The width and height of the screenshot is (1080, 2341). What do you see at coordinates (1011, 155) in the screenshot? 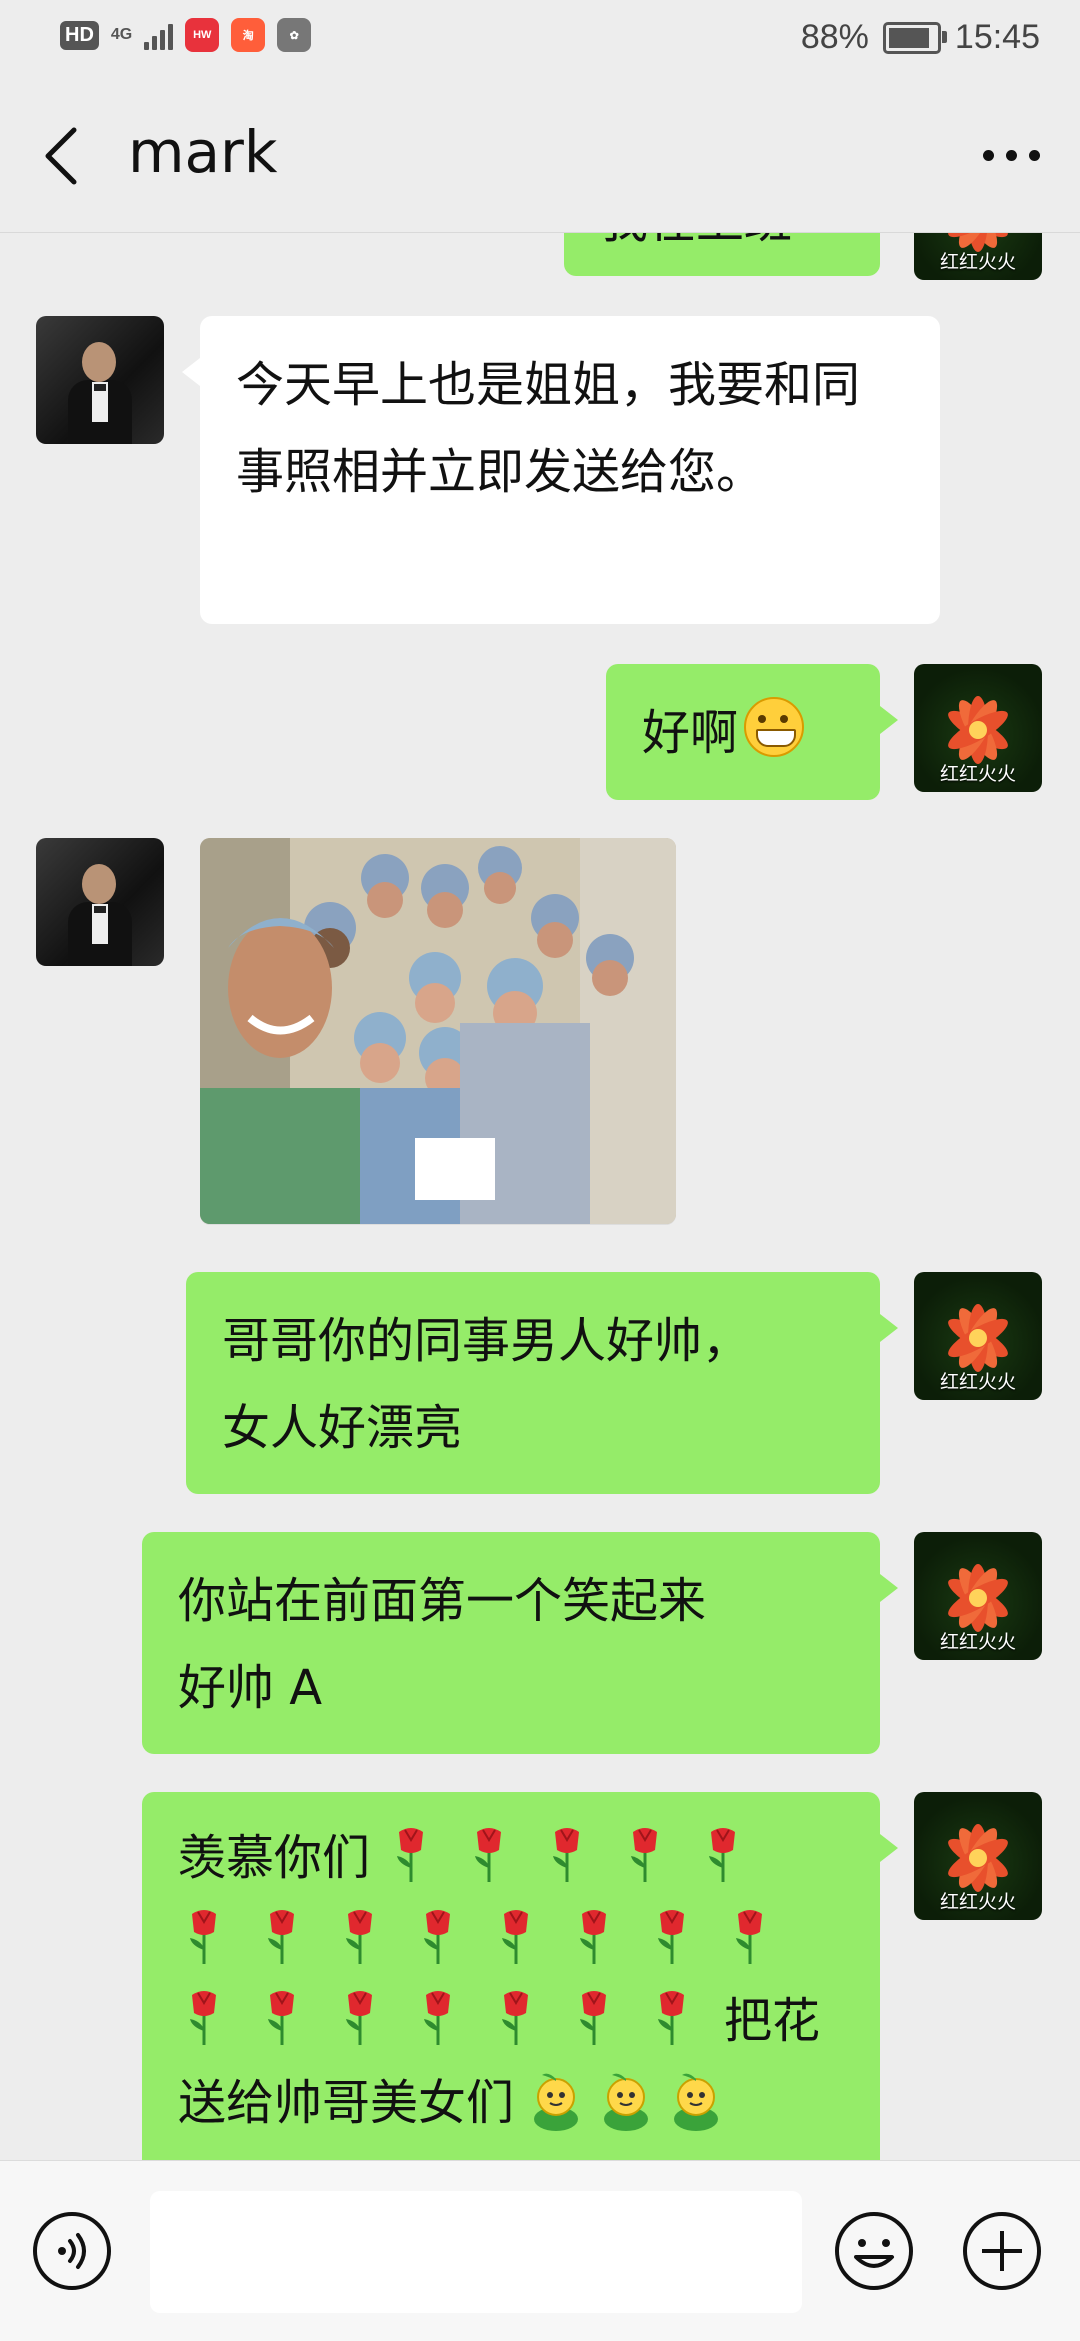
I see `more-dots-icon` at bounding box center [1011, 155].